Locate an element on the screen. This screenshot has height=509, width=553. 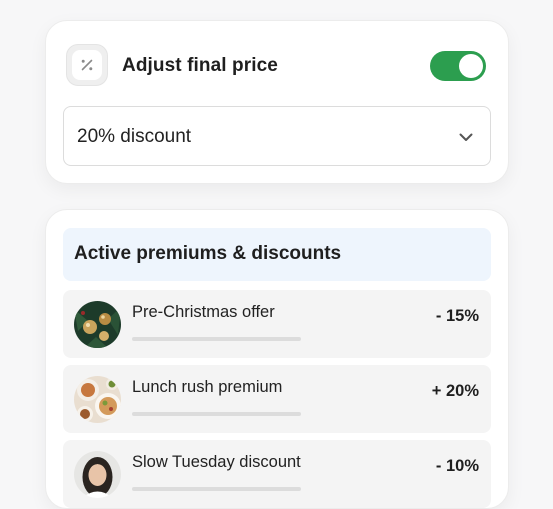
list-item-label: Lunch rush premium is located at coordinates (207, 387).